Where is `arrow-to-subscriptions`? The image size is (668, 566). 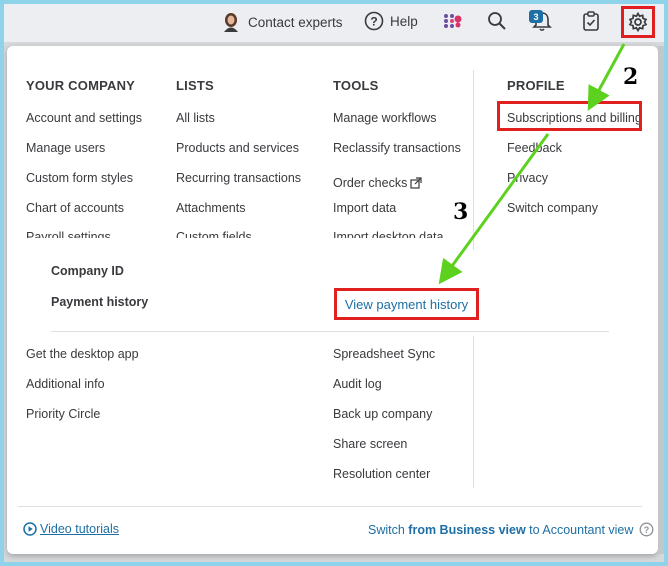 arrow-to-subscriptions is located at coordinates (606, 77).